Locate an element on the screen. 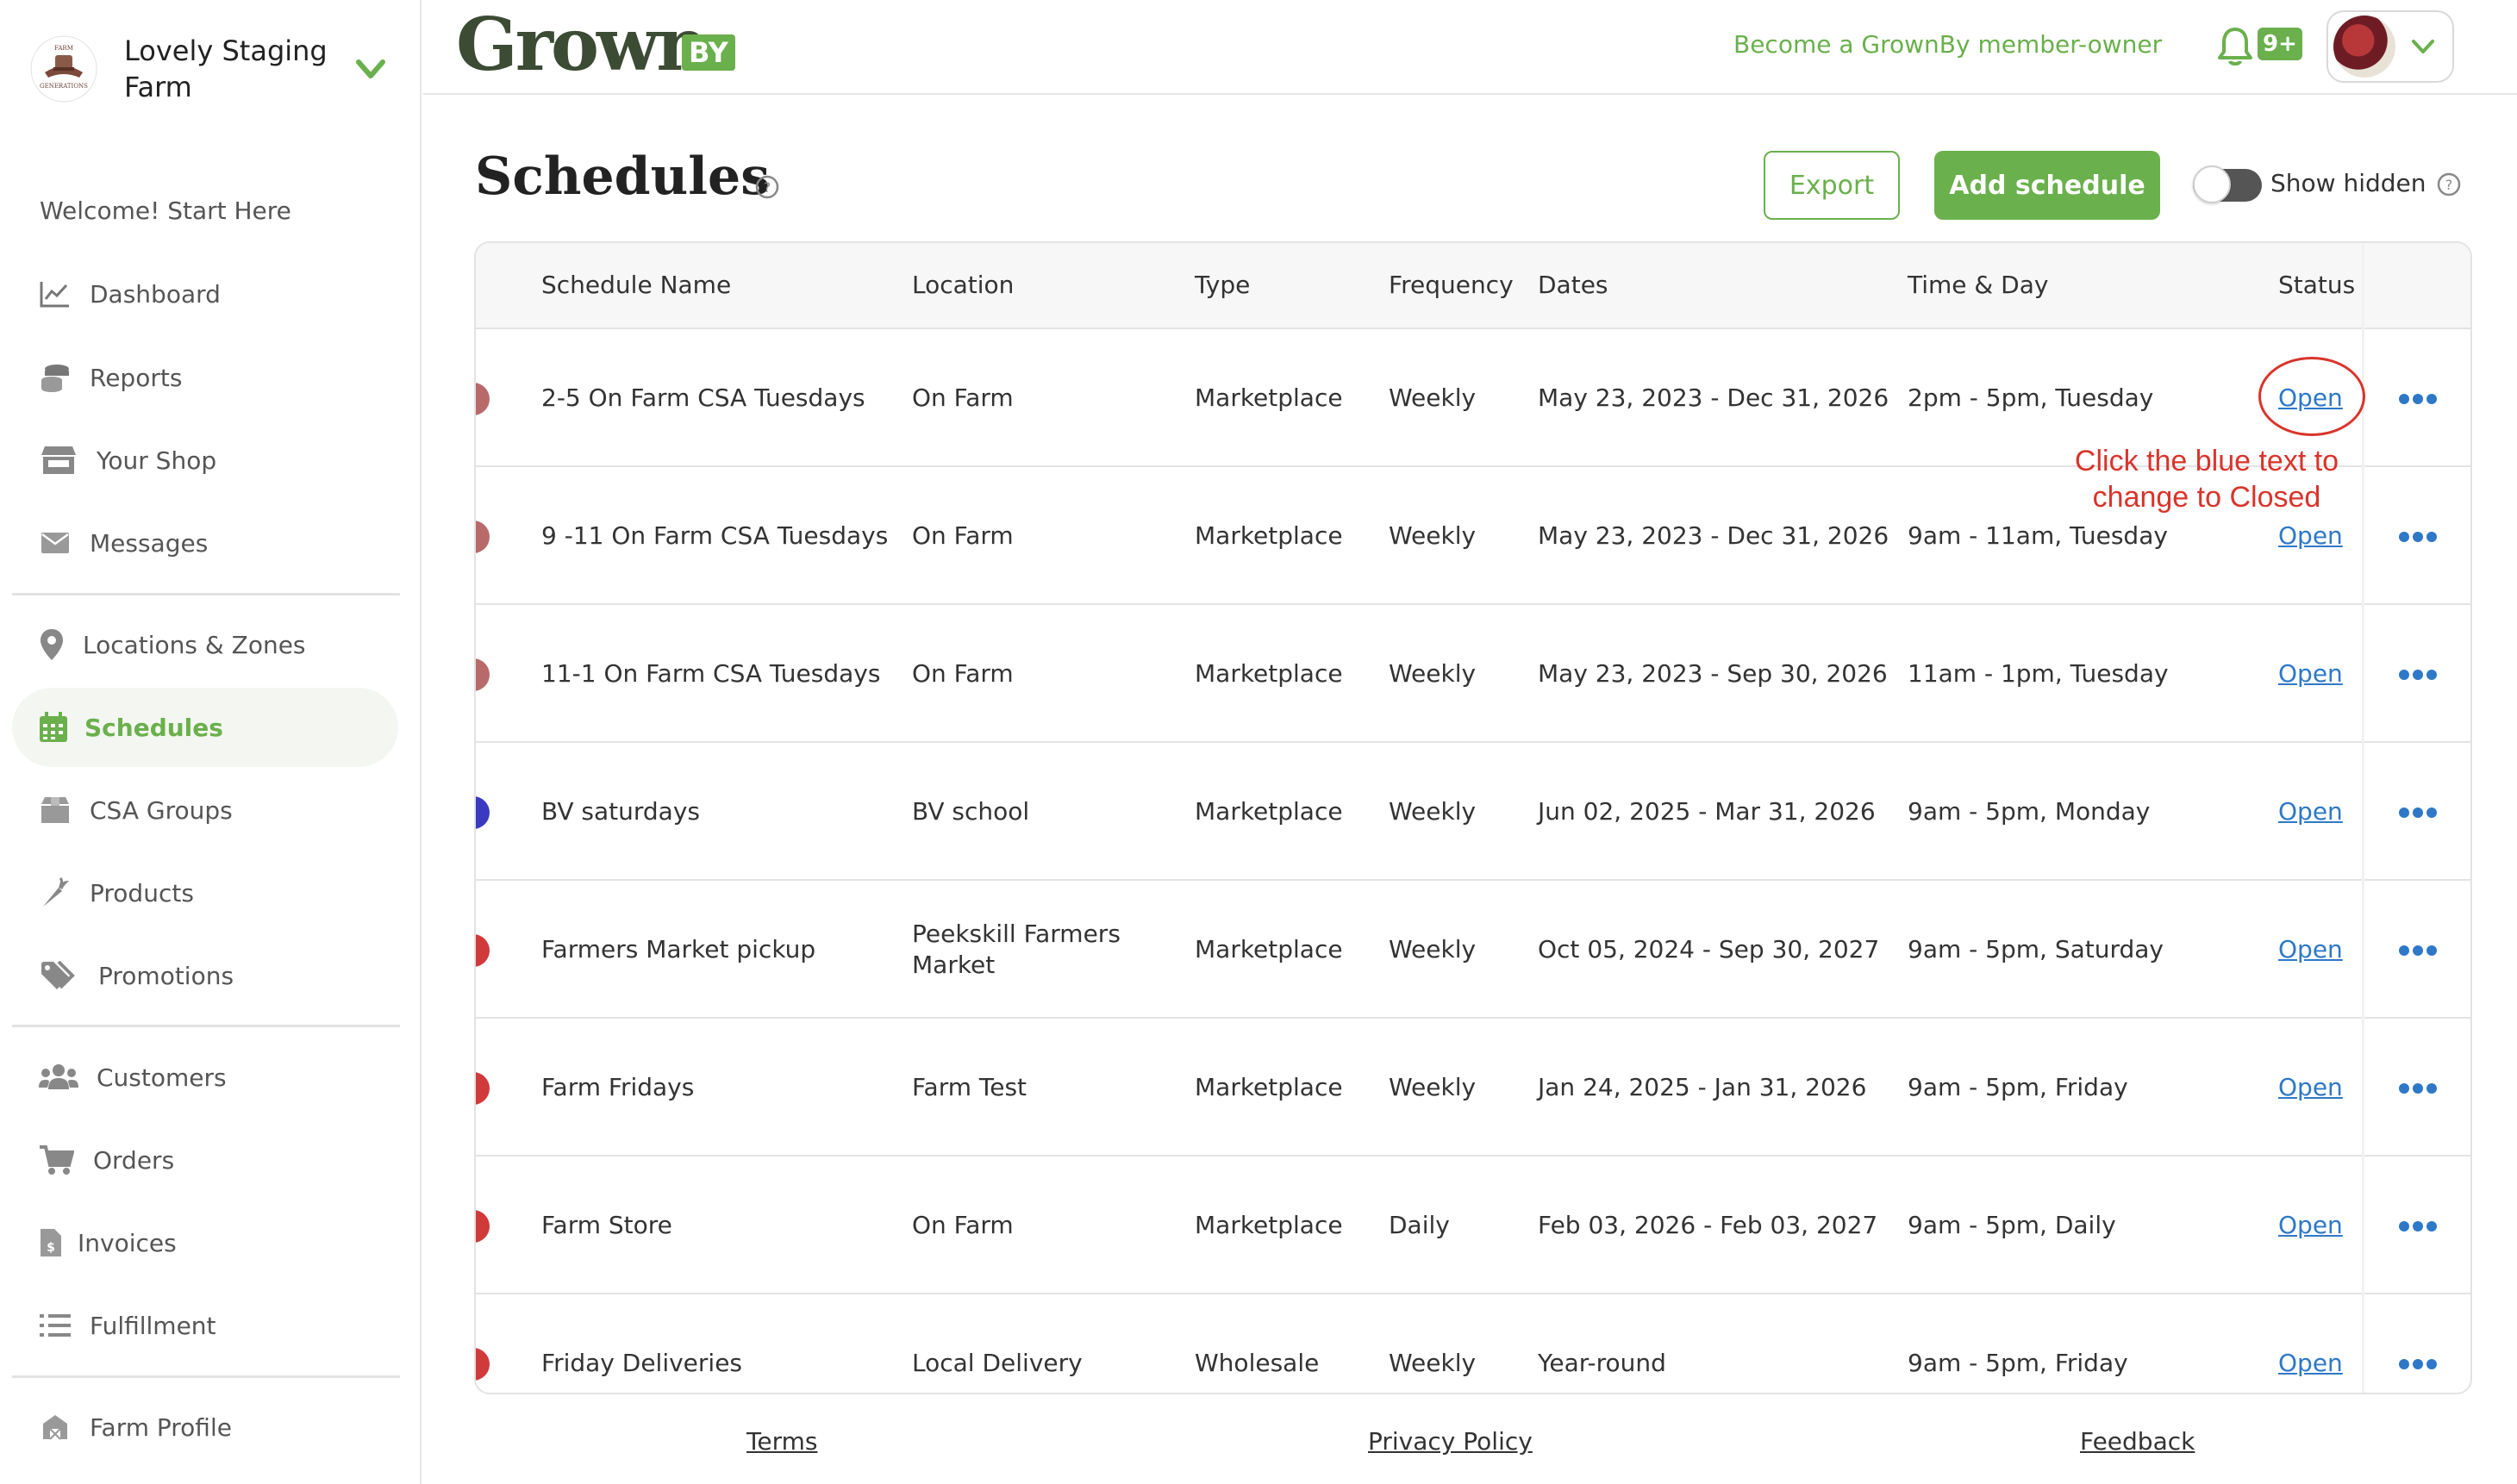  add-schedule-button: Add schedule is located at coordinates (2047, 185).